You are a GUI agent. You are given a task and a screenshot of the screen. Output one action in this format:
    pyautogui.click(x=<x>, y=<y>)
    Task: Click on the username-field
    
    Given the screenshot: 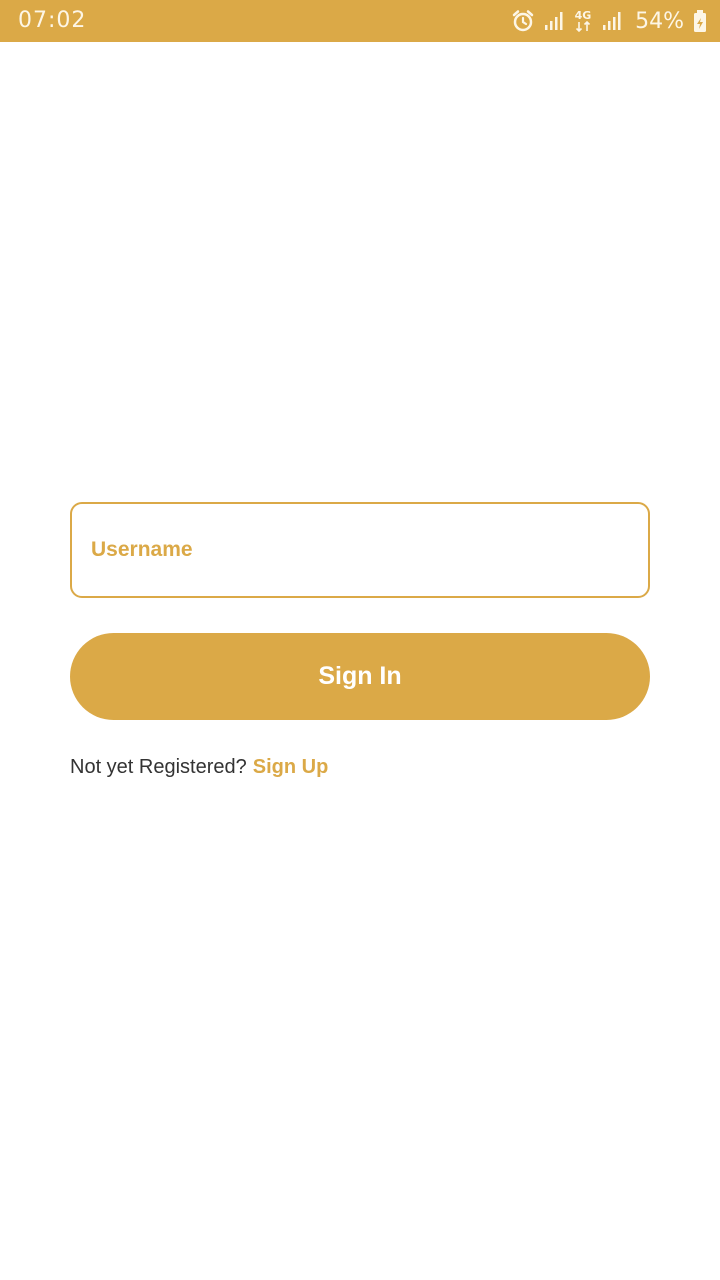 What is the action you would take?
    pyautogui.click(x=360, y=550)
    